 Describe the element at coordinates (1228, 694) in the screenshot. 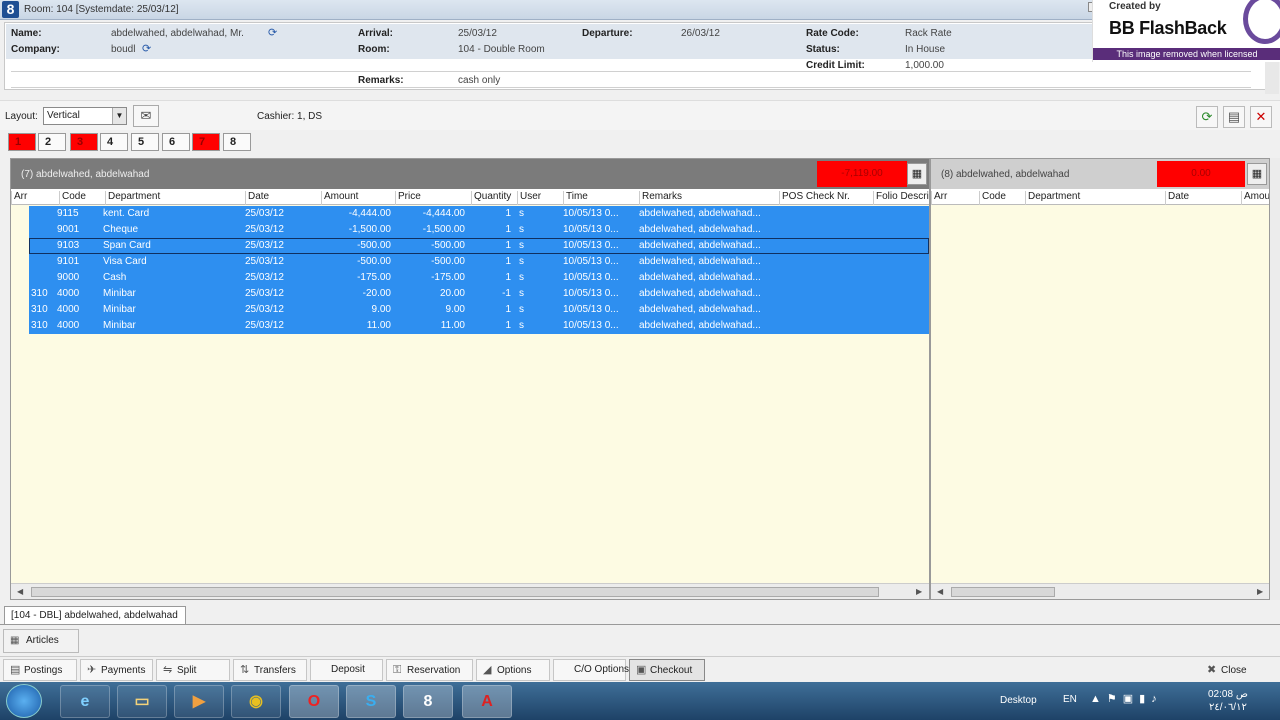

I see `clock-time: 02:08 ص` at that location.